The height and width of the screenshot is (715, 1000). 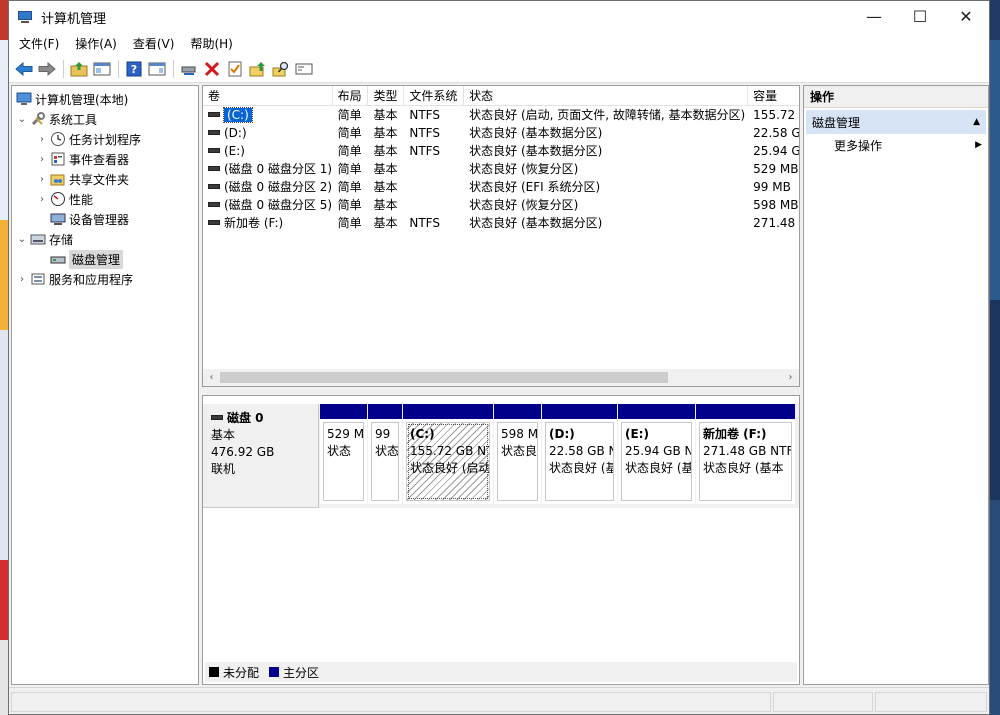 What do you see at coordinates (189, 69) in the screenshot?
I see `connect-drive-button` at bounding box center [189, 69].